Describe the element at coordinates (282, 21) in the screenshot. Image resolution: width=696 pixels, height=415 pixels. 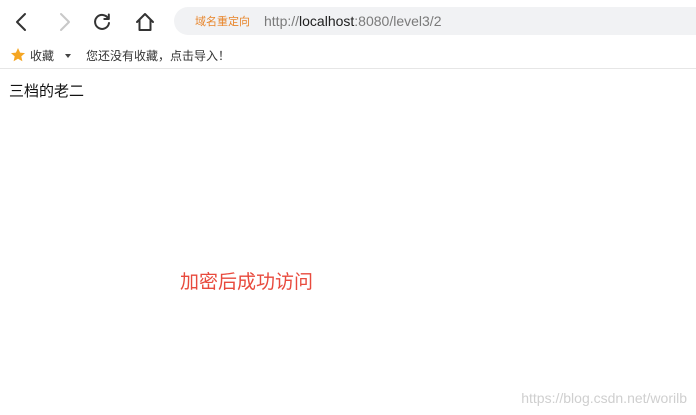
I see `url-scheme: http://` at that location.